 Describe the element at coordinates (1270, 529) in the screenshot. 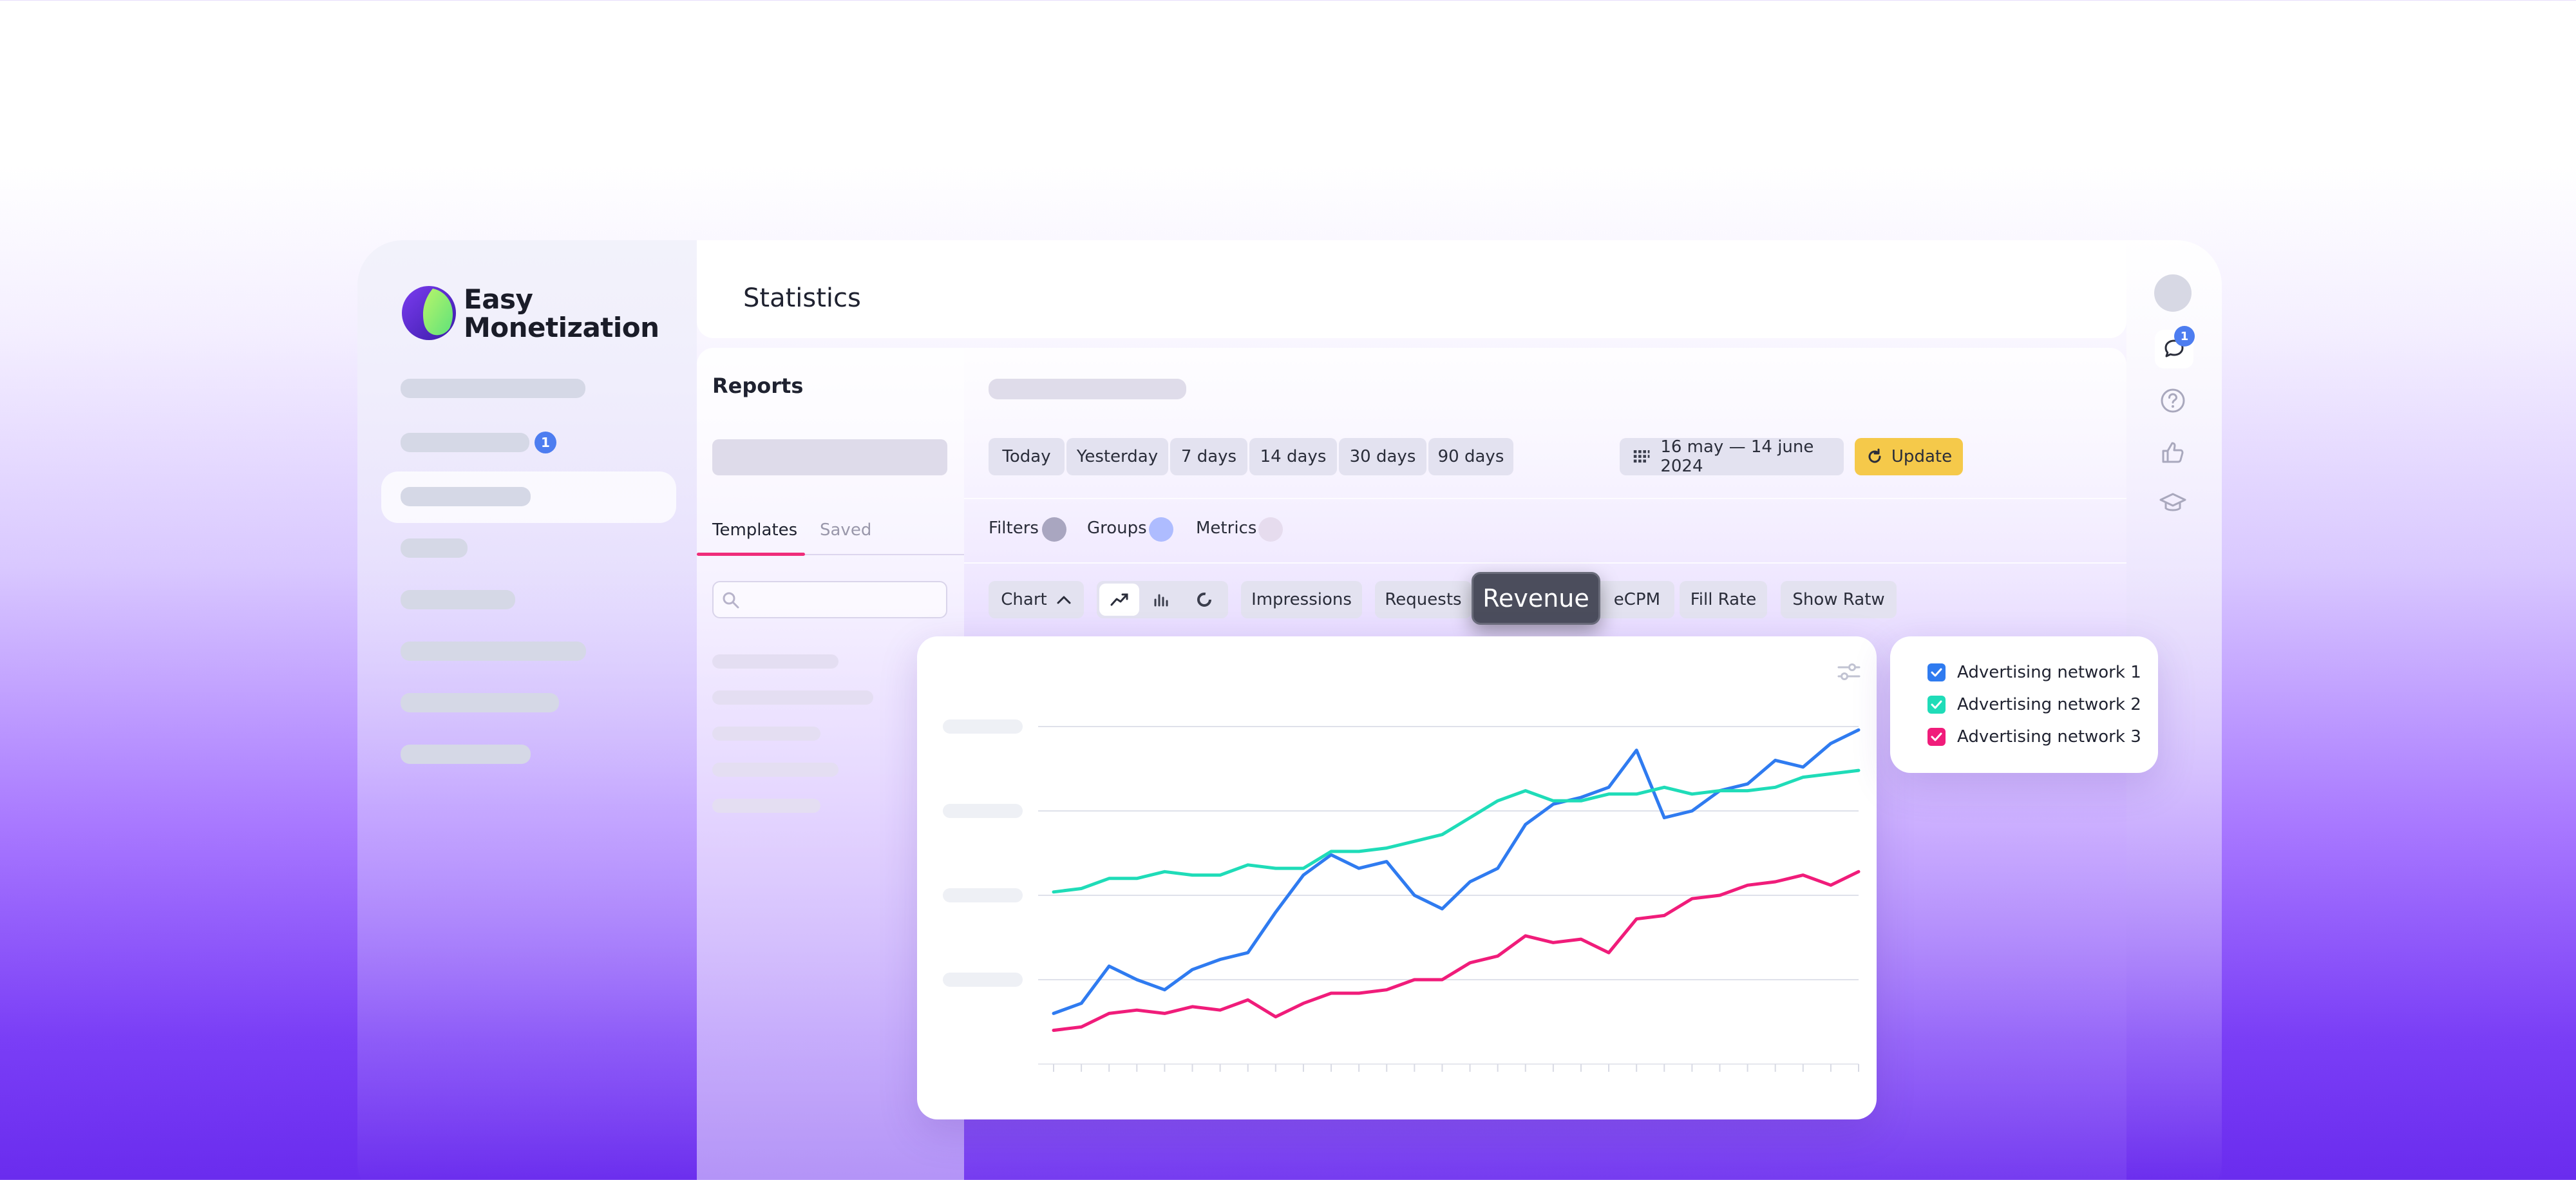

I see `metrics-chip` at that location.